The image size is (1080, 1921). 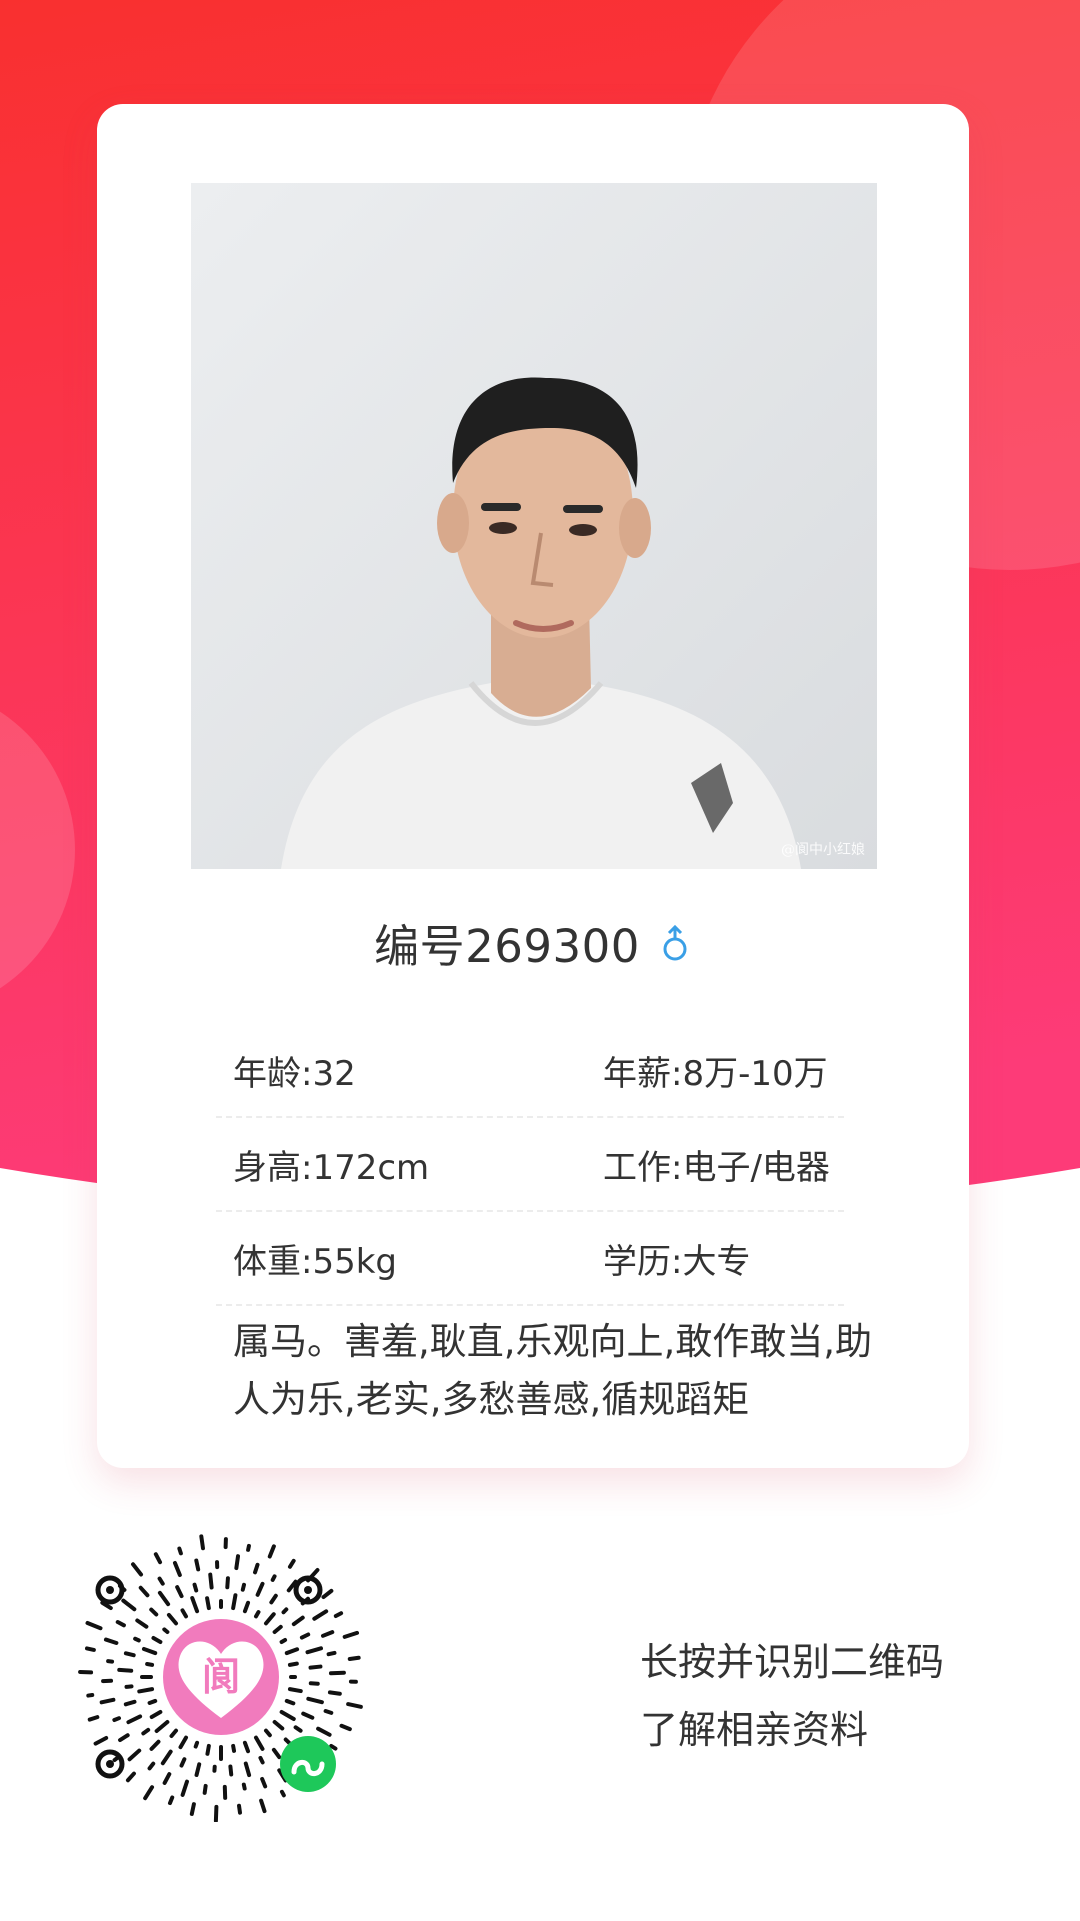 I want to click on info-age: 年龄:32, so click(x=294, y=1073).